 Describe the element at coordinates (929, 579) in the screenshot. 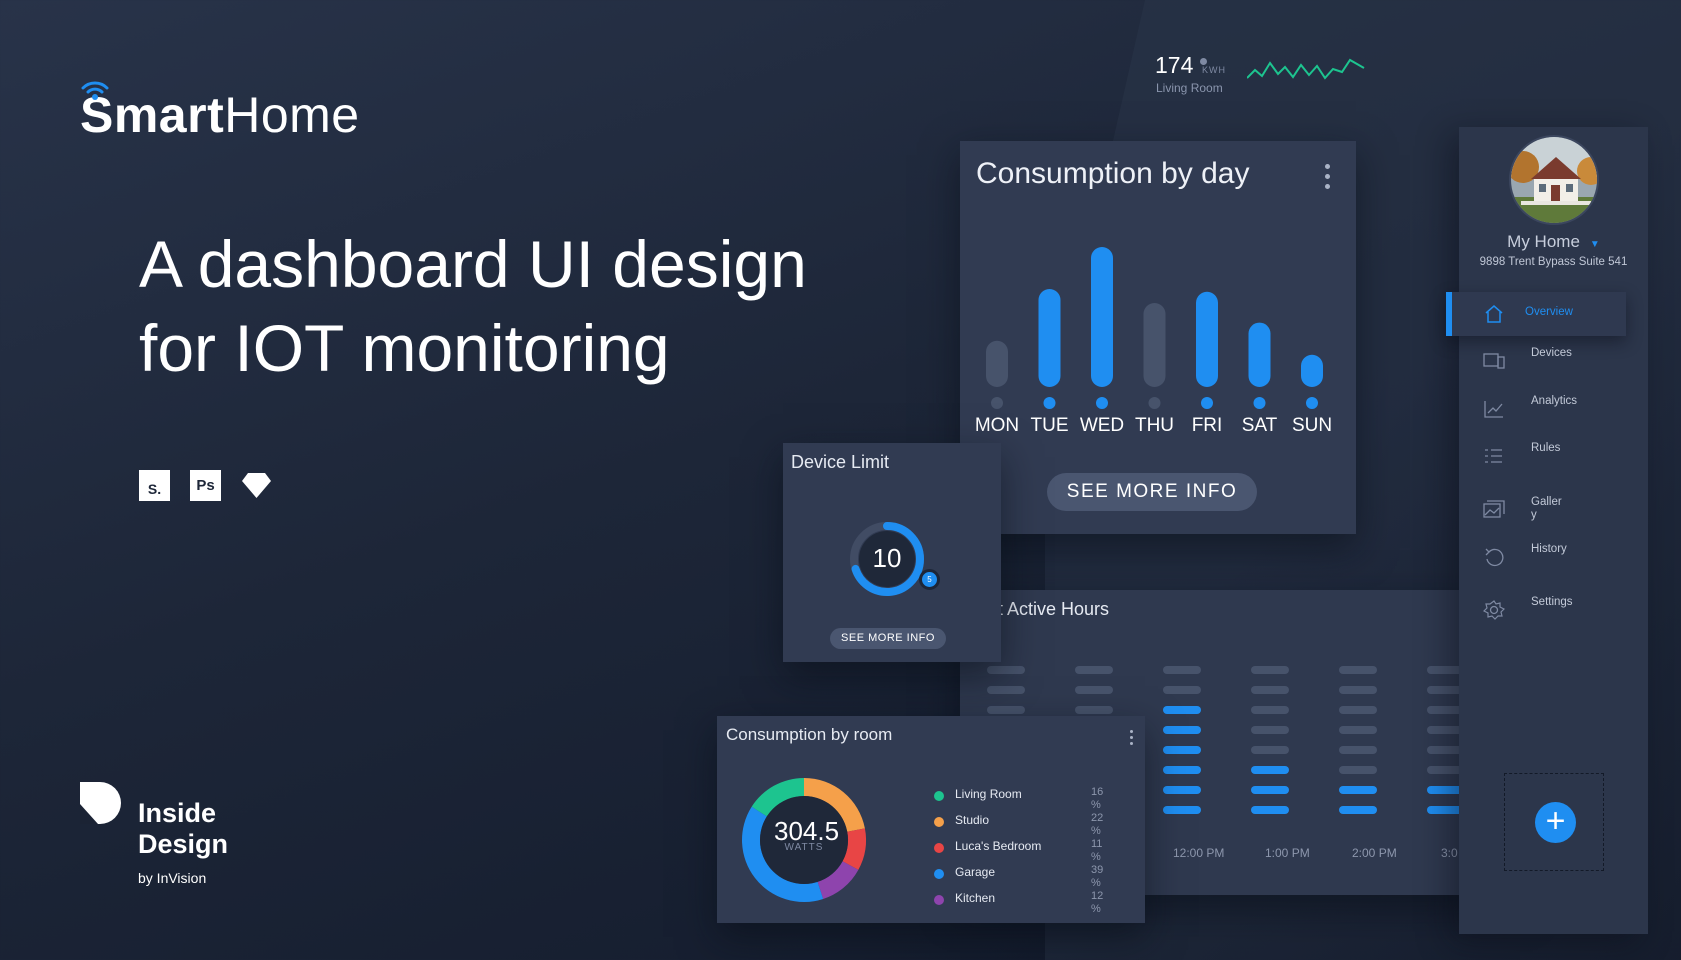

I see `device-limit-badge: 5` at that location.